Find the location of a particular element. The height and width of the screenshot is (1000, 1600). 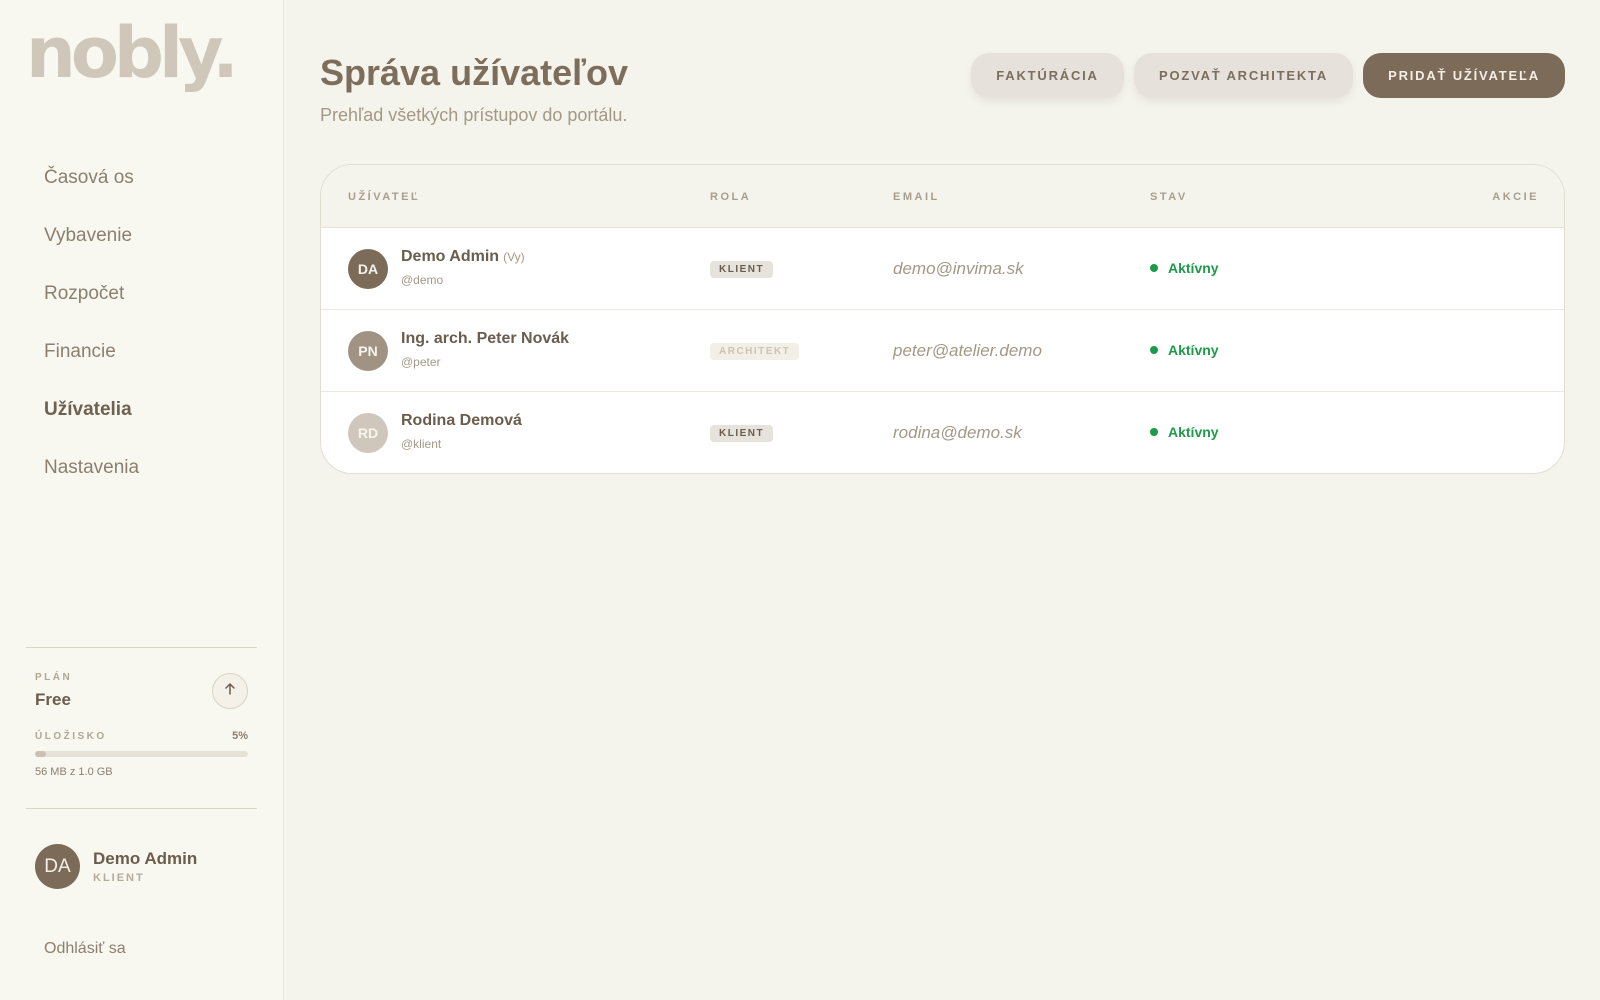

user-handle: @demo is located at coordinates (422, 280).